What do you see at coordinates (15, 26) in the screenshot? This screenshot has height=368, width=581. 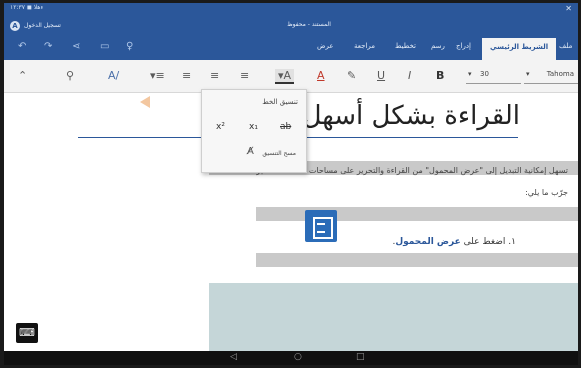 I see `avatar: A` at bounding box center [15, 26].